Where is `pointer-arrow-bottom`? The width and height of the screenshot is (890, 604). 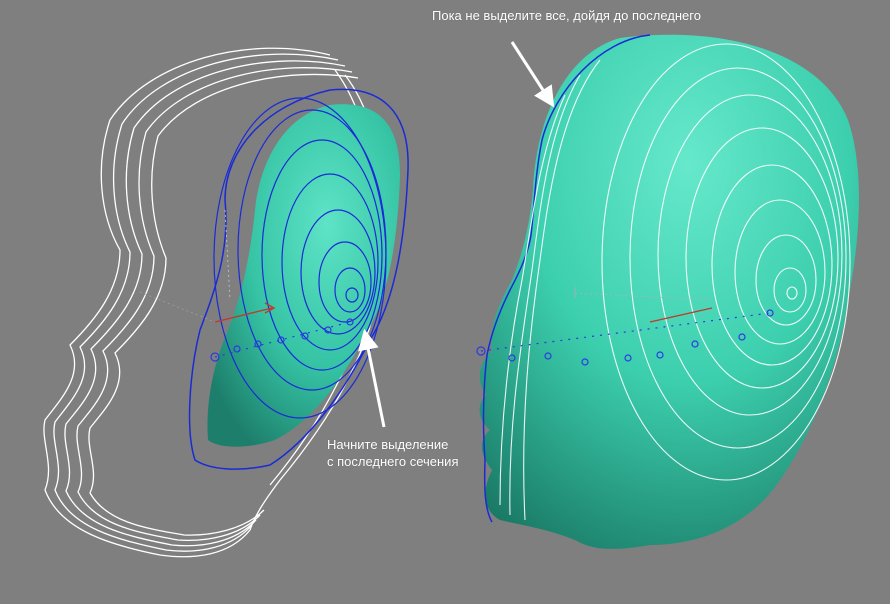 pointer-arrow-bottom is located at coordinates (372, 378).